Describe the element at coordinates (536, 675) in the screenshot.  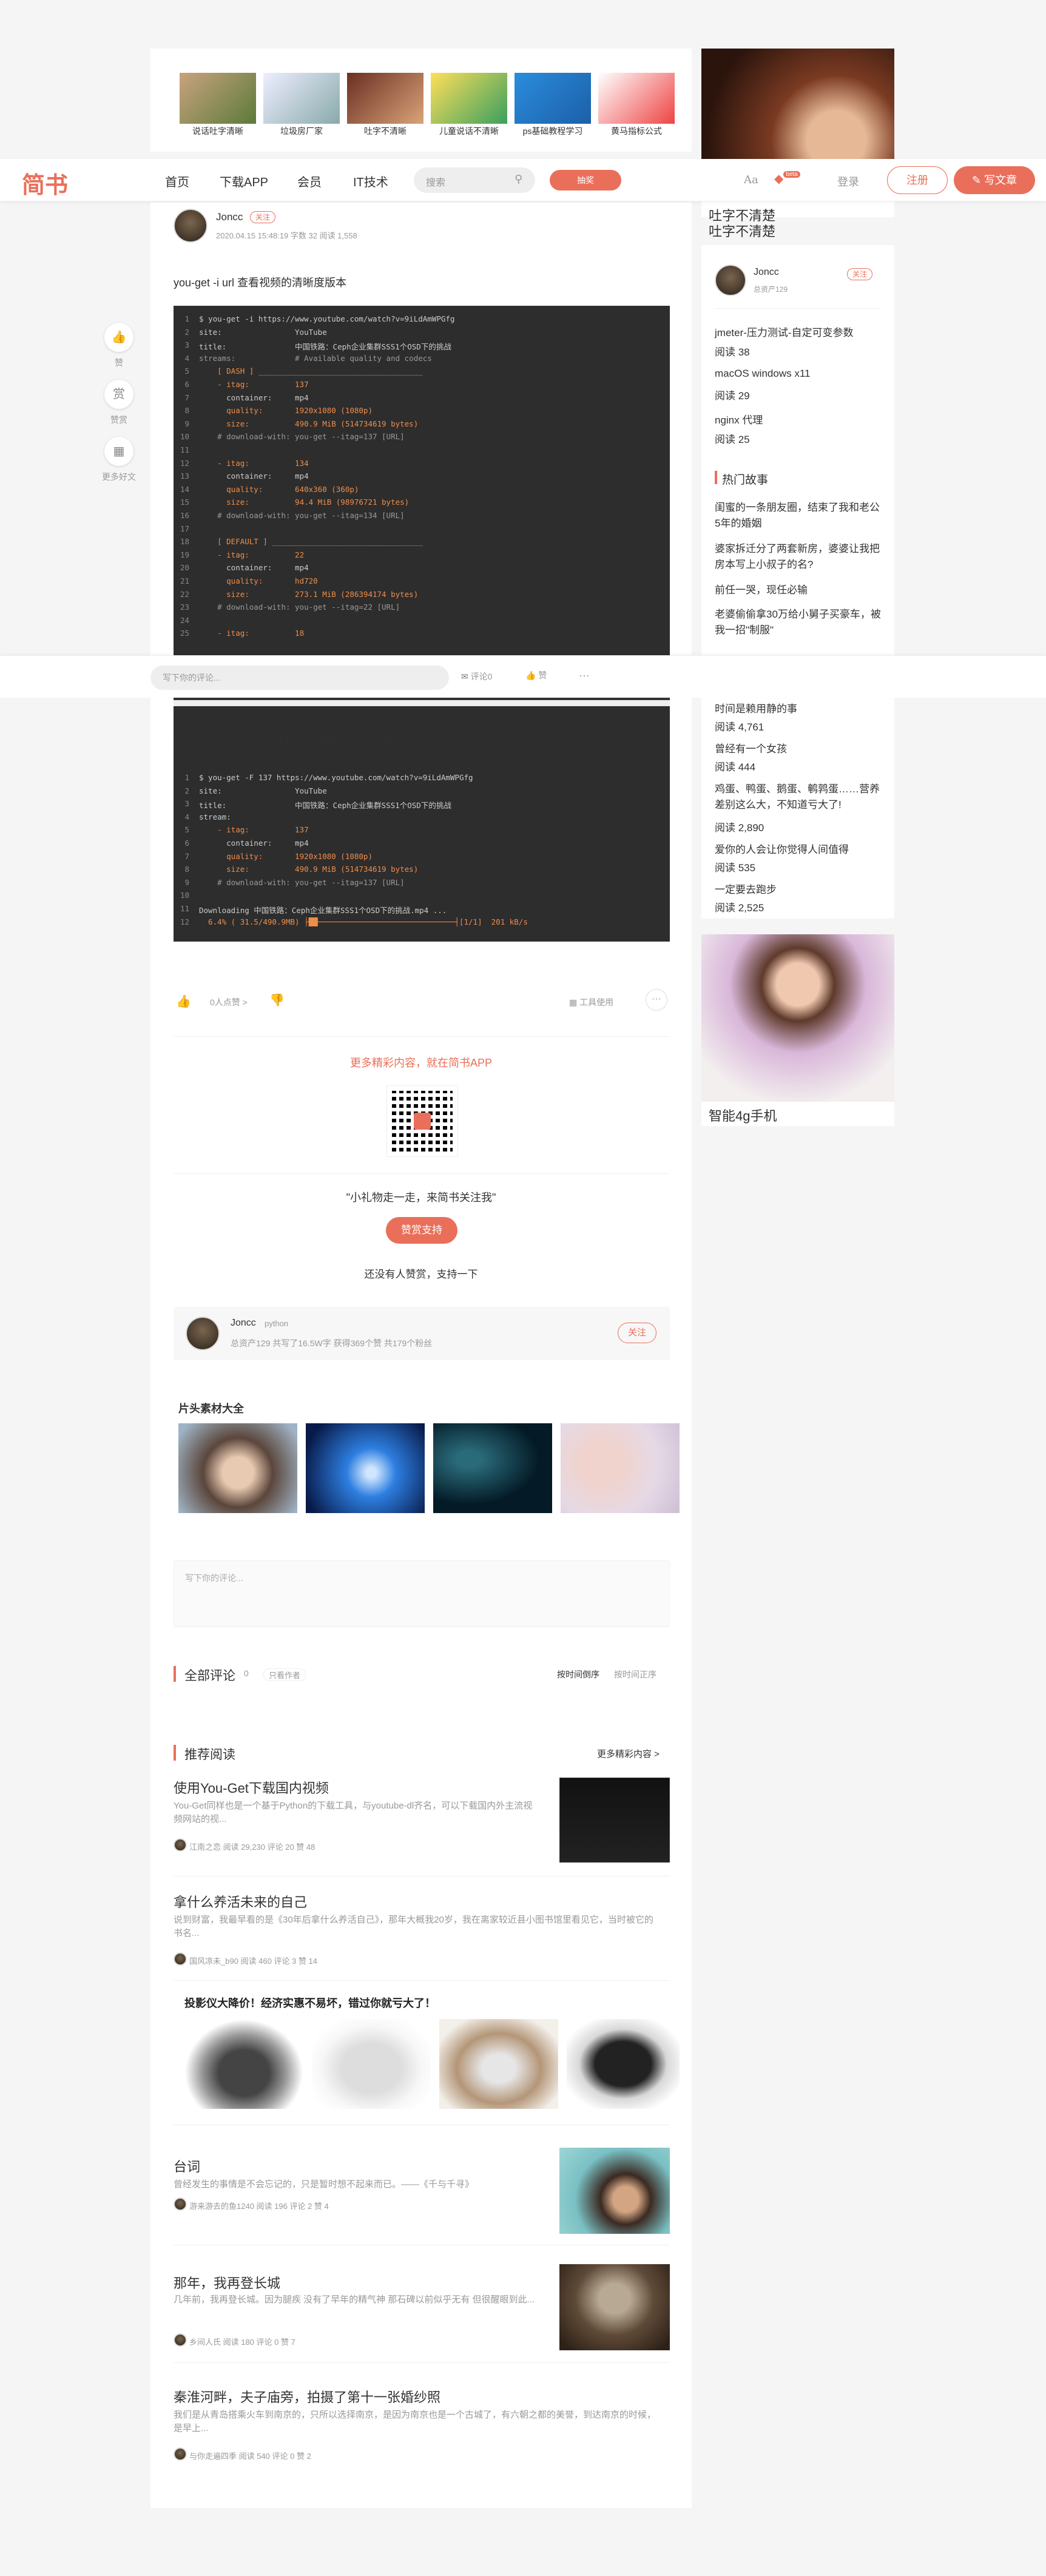
I see `comment-bar-like: 👍 赞` at that location.